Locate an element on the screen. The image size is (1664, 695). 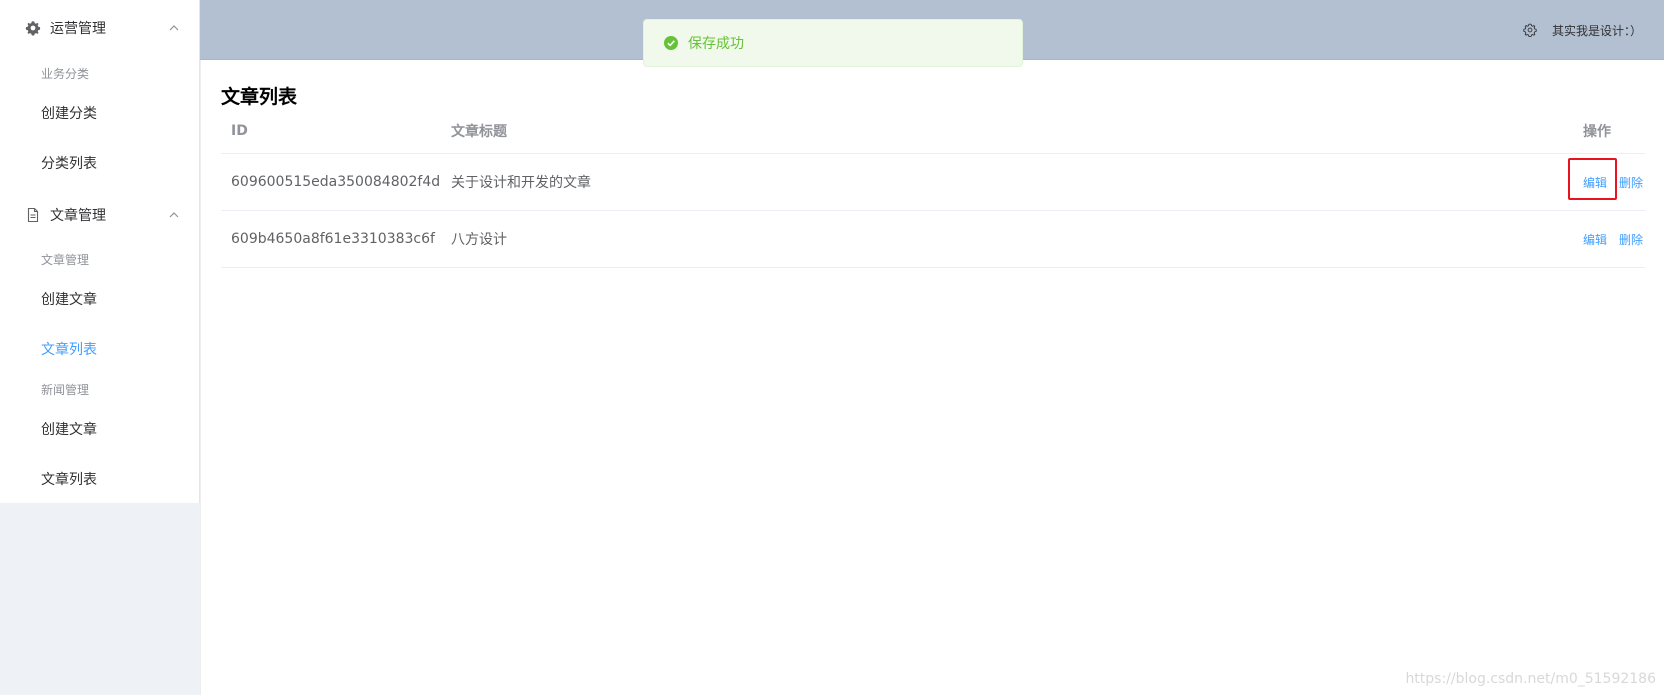
cell-id: 609600515eda350084802f4d is located at coordinates (336, 182).